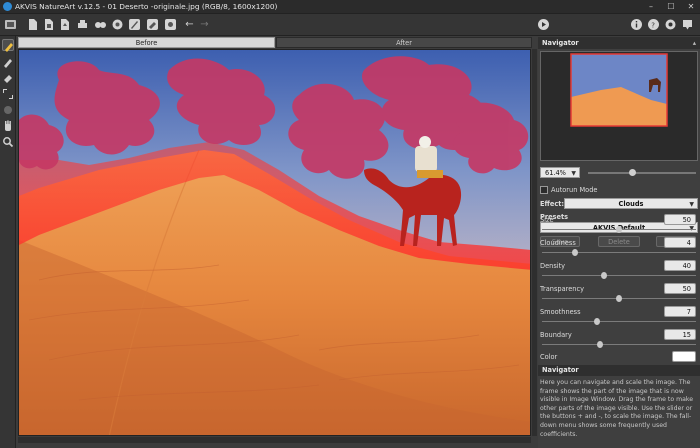 This screenshot has width=700, height=448. What do you see at coordinates (560, 43) in the screenshot?
I see `navigator-title: Navigator` at bounding box center [560, 43].